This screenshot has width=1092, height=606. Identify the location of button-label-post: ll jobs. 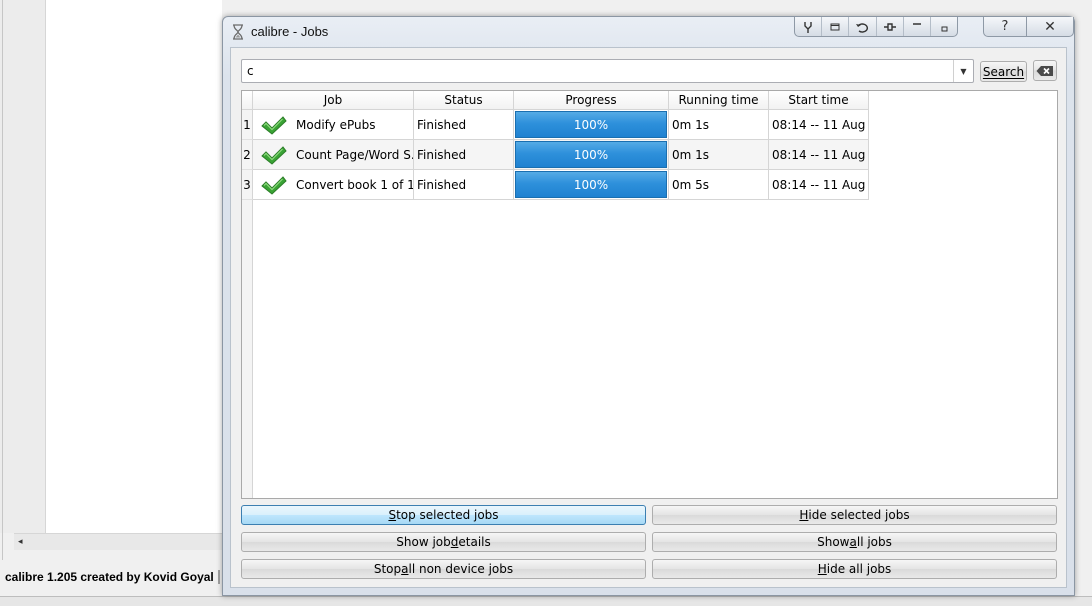
(874, 542).